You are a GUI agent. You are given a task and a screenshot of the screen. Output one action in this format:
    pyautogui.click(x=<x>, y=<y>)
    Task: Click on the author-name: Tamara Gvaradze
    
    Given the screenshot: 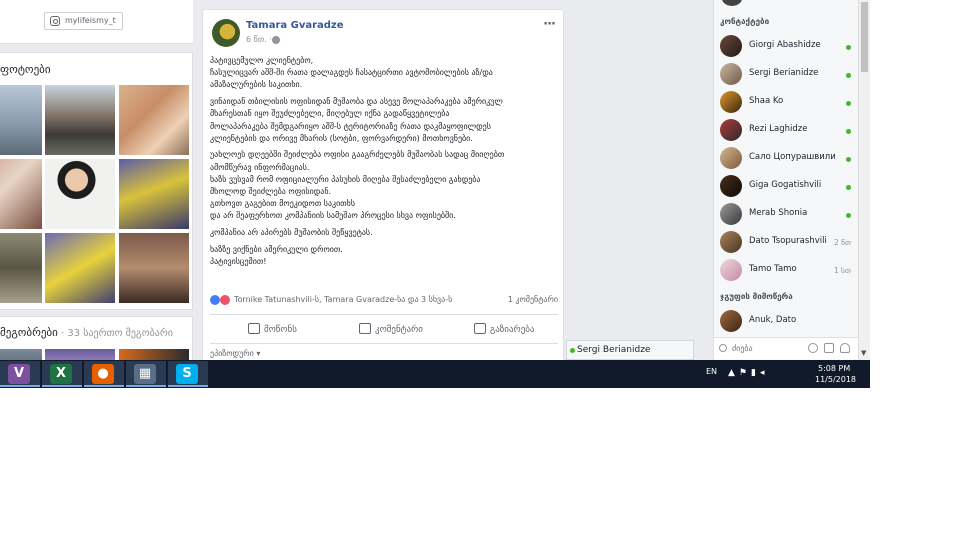 What is the action you would take?
    pyautogui.click(x=295, y=25)
    